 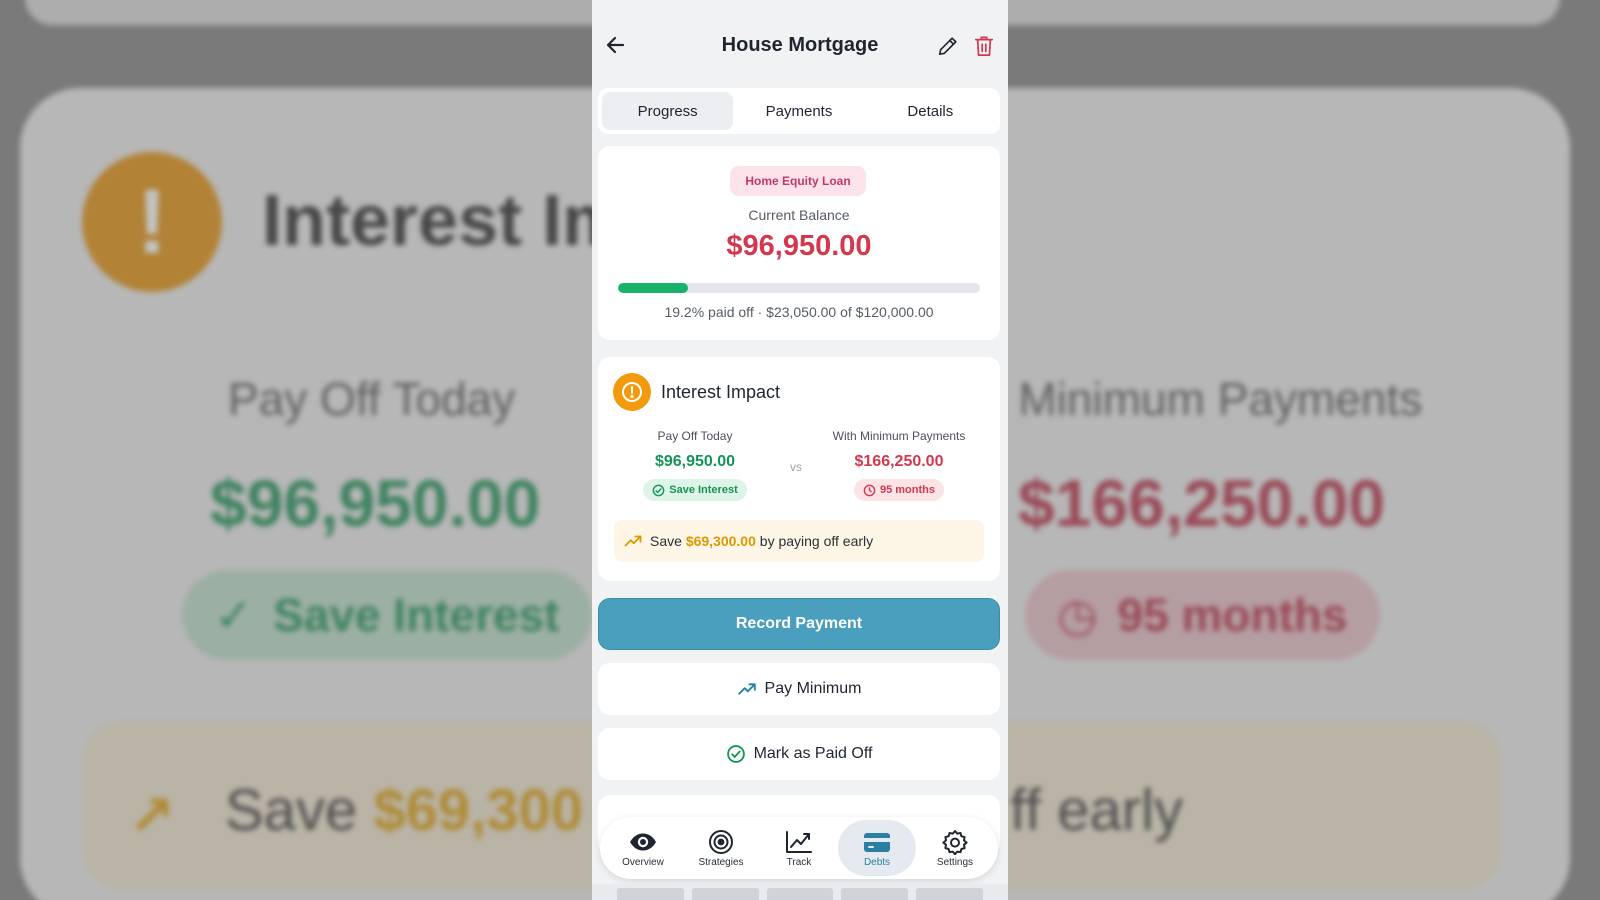 I want to click on months-pill: 95 months, so click(x=898, y=490).